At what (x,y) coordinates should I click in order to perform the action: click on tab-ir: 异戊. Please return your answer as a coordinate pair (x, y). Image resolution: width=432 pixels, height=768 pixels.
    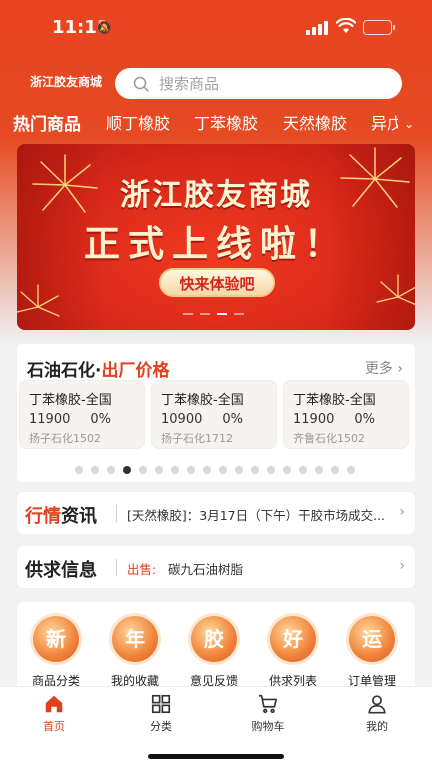
    Looking at the image, I should click on (384, 122).